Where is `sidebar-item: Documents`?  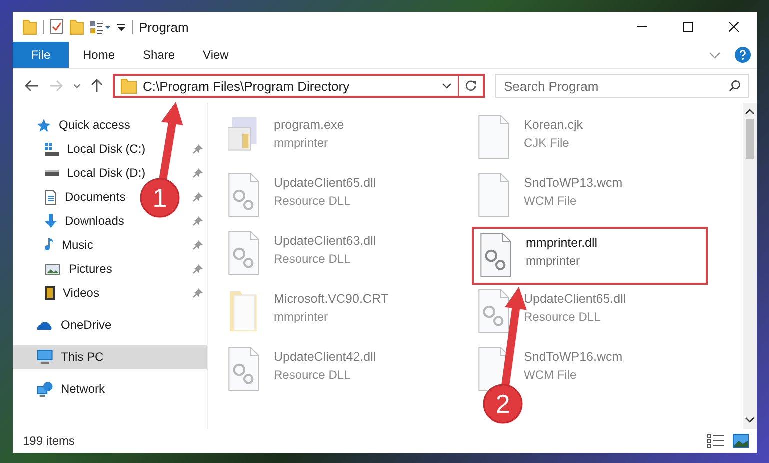
sidebar-item: Documents is located at coordinates (71, 197).